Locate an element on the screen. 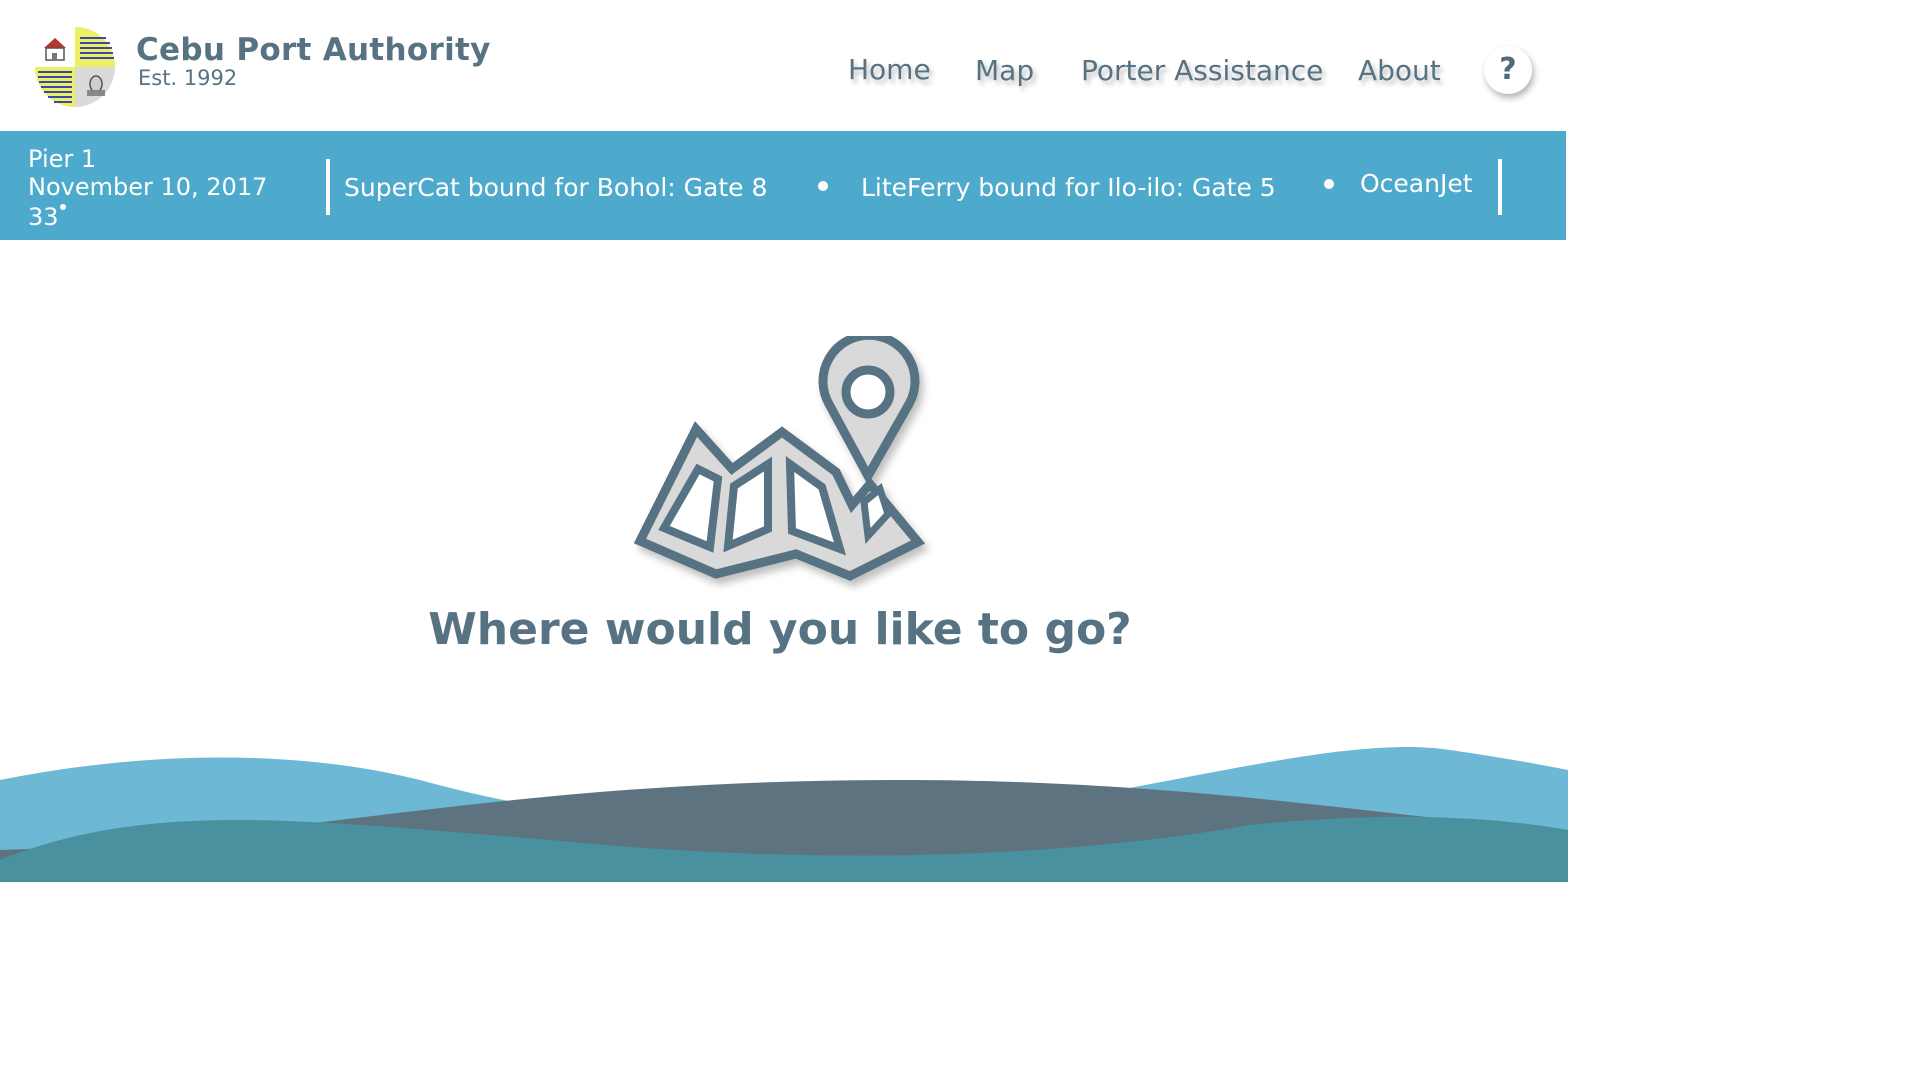  nav-home-link: Home is located at coordinates (889, 69).